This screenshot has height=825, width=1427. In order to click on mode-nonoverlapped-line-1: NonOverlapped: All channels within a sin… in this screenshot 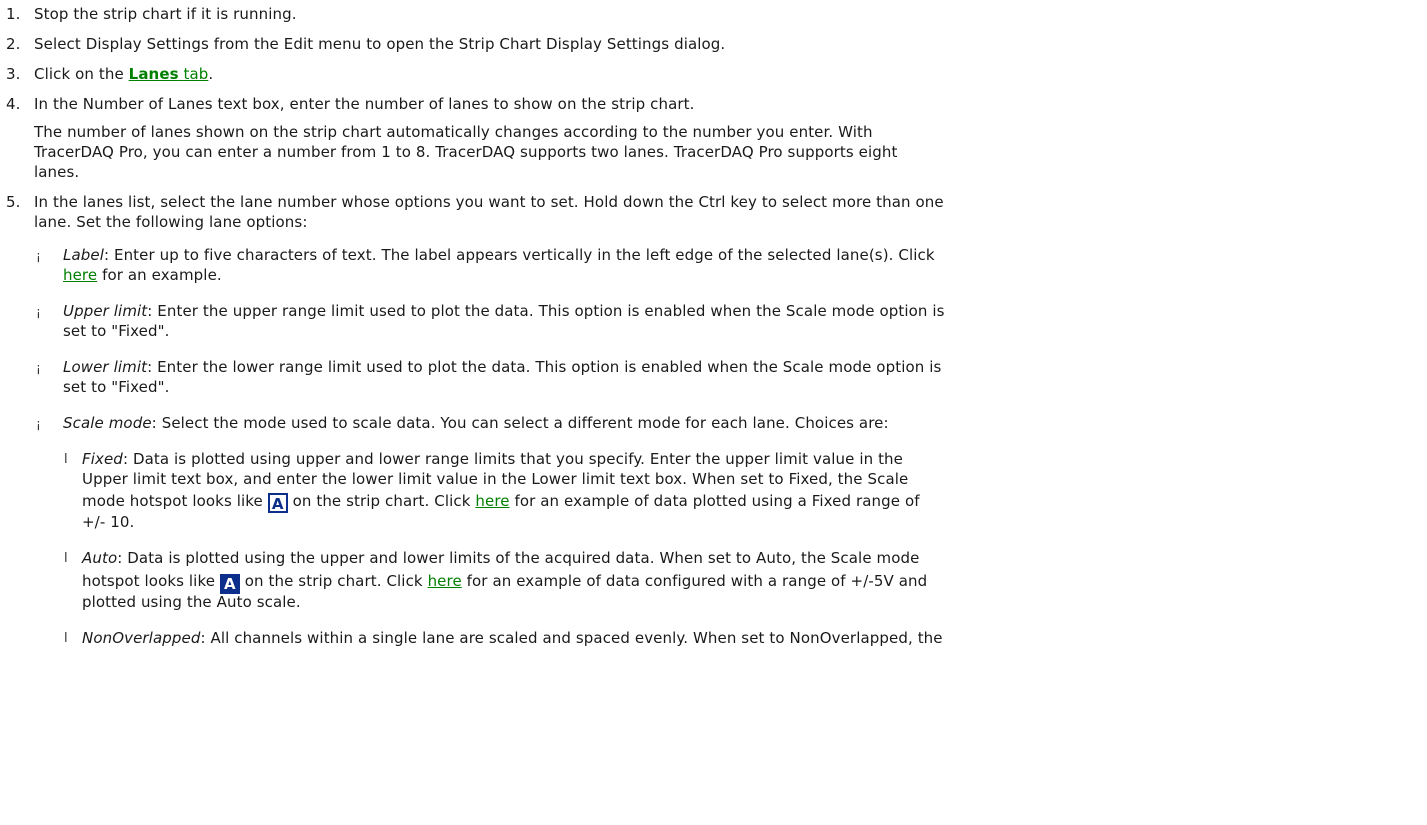, I will do `click(512, 638)`.